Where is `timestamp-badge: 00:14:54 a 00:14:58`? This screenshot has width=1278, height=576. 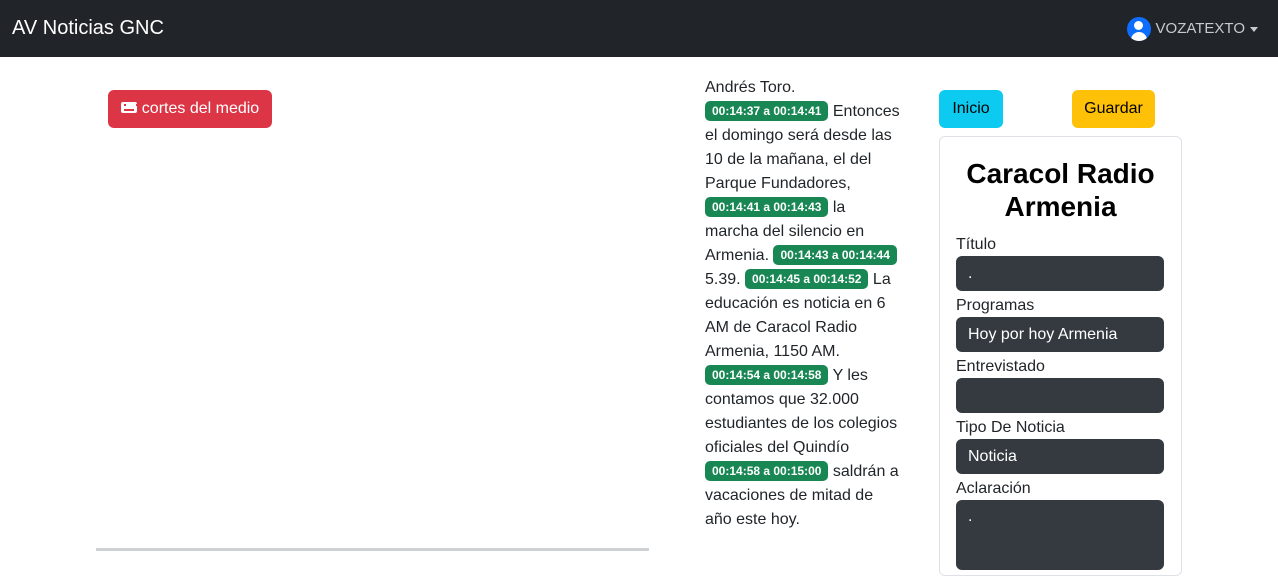
timestamp-badge: 00:14:54 a 00:14:58 is located at coordinates (767, 375).